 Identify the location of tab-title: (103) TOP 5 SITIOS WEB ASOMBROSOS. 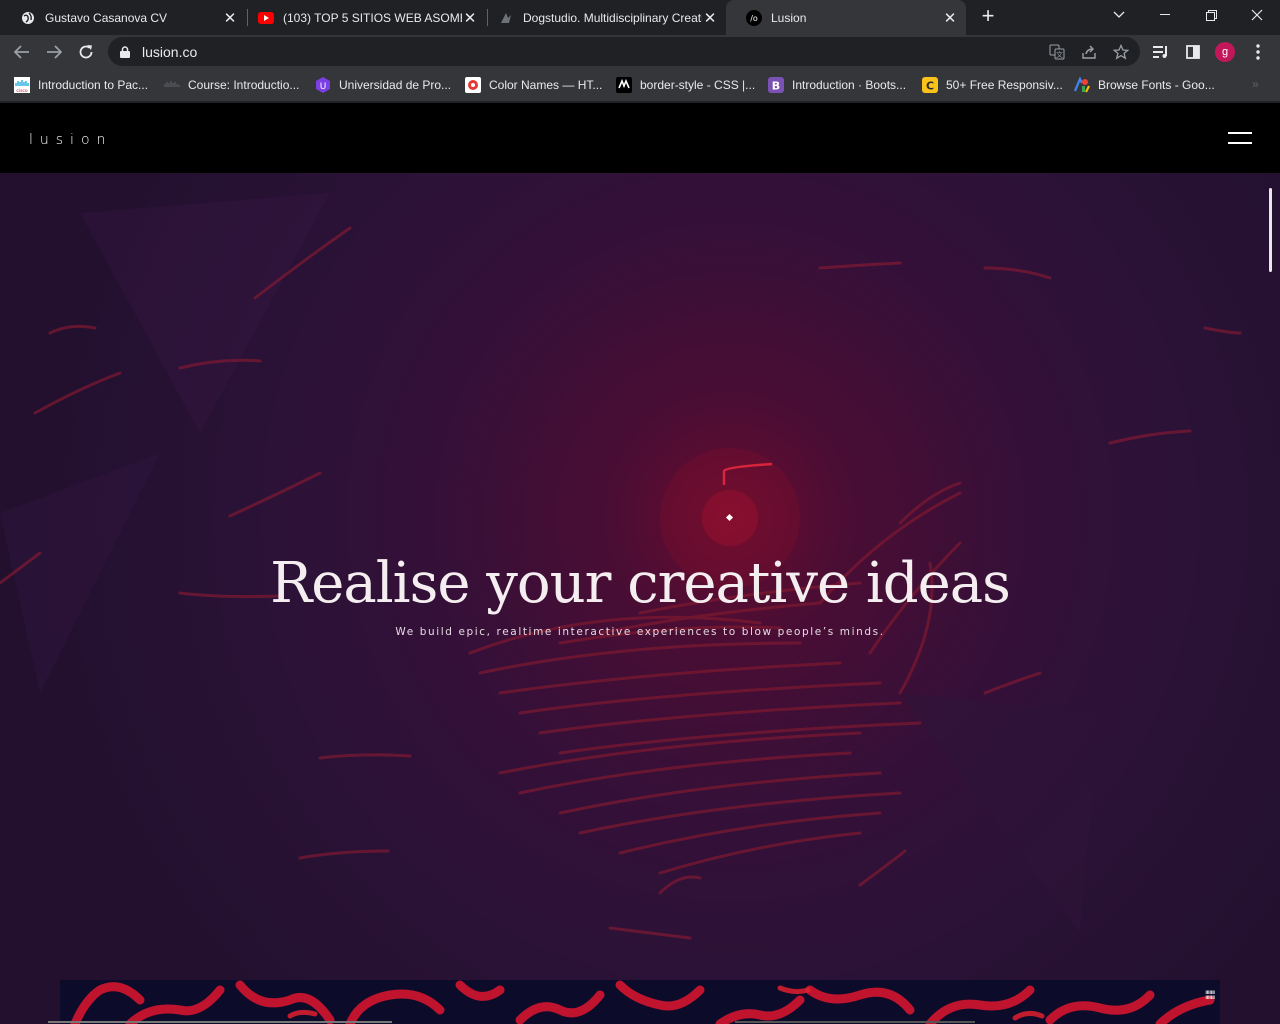
(372, 17).